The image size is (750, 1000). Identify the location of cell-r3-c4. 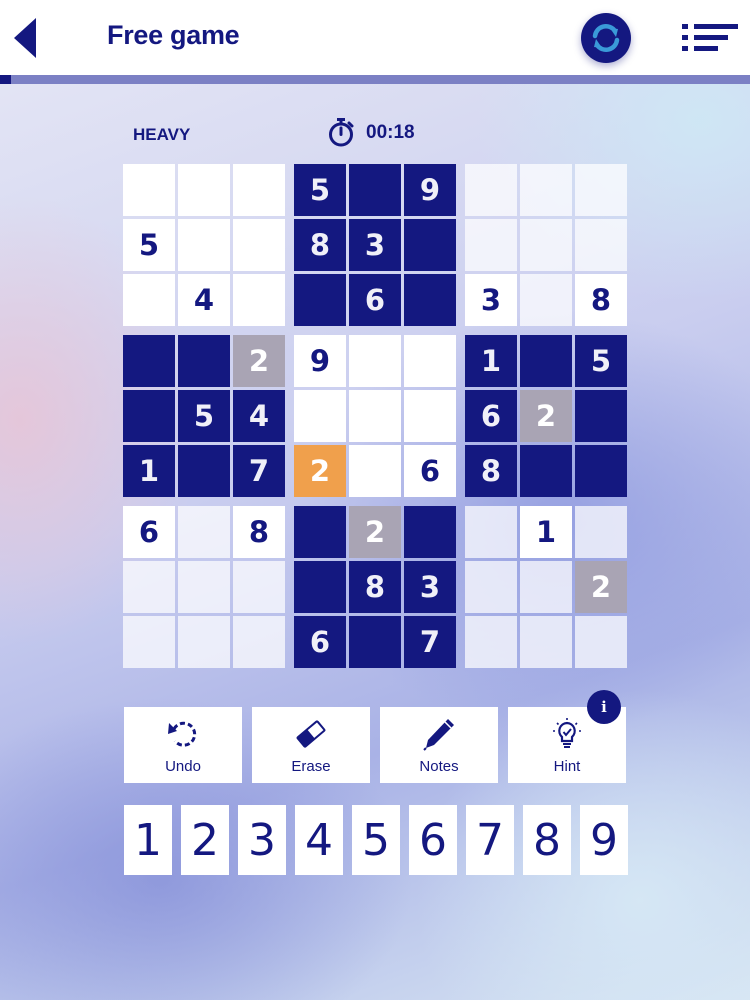
(320, 300).